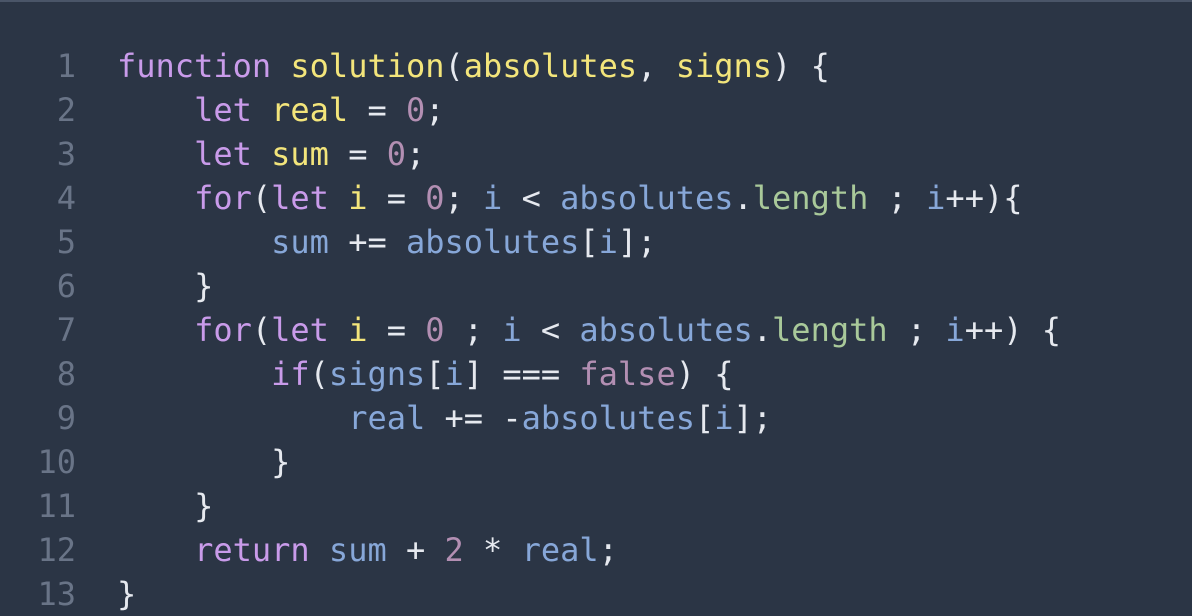 The height and width of the screenshot is (616, 1192). What do you see at coordinates (300, 154) in the screenshot?
I see `code-token-var: sum` at bounding box center [300, 154].